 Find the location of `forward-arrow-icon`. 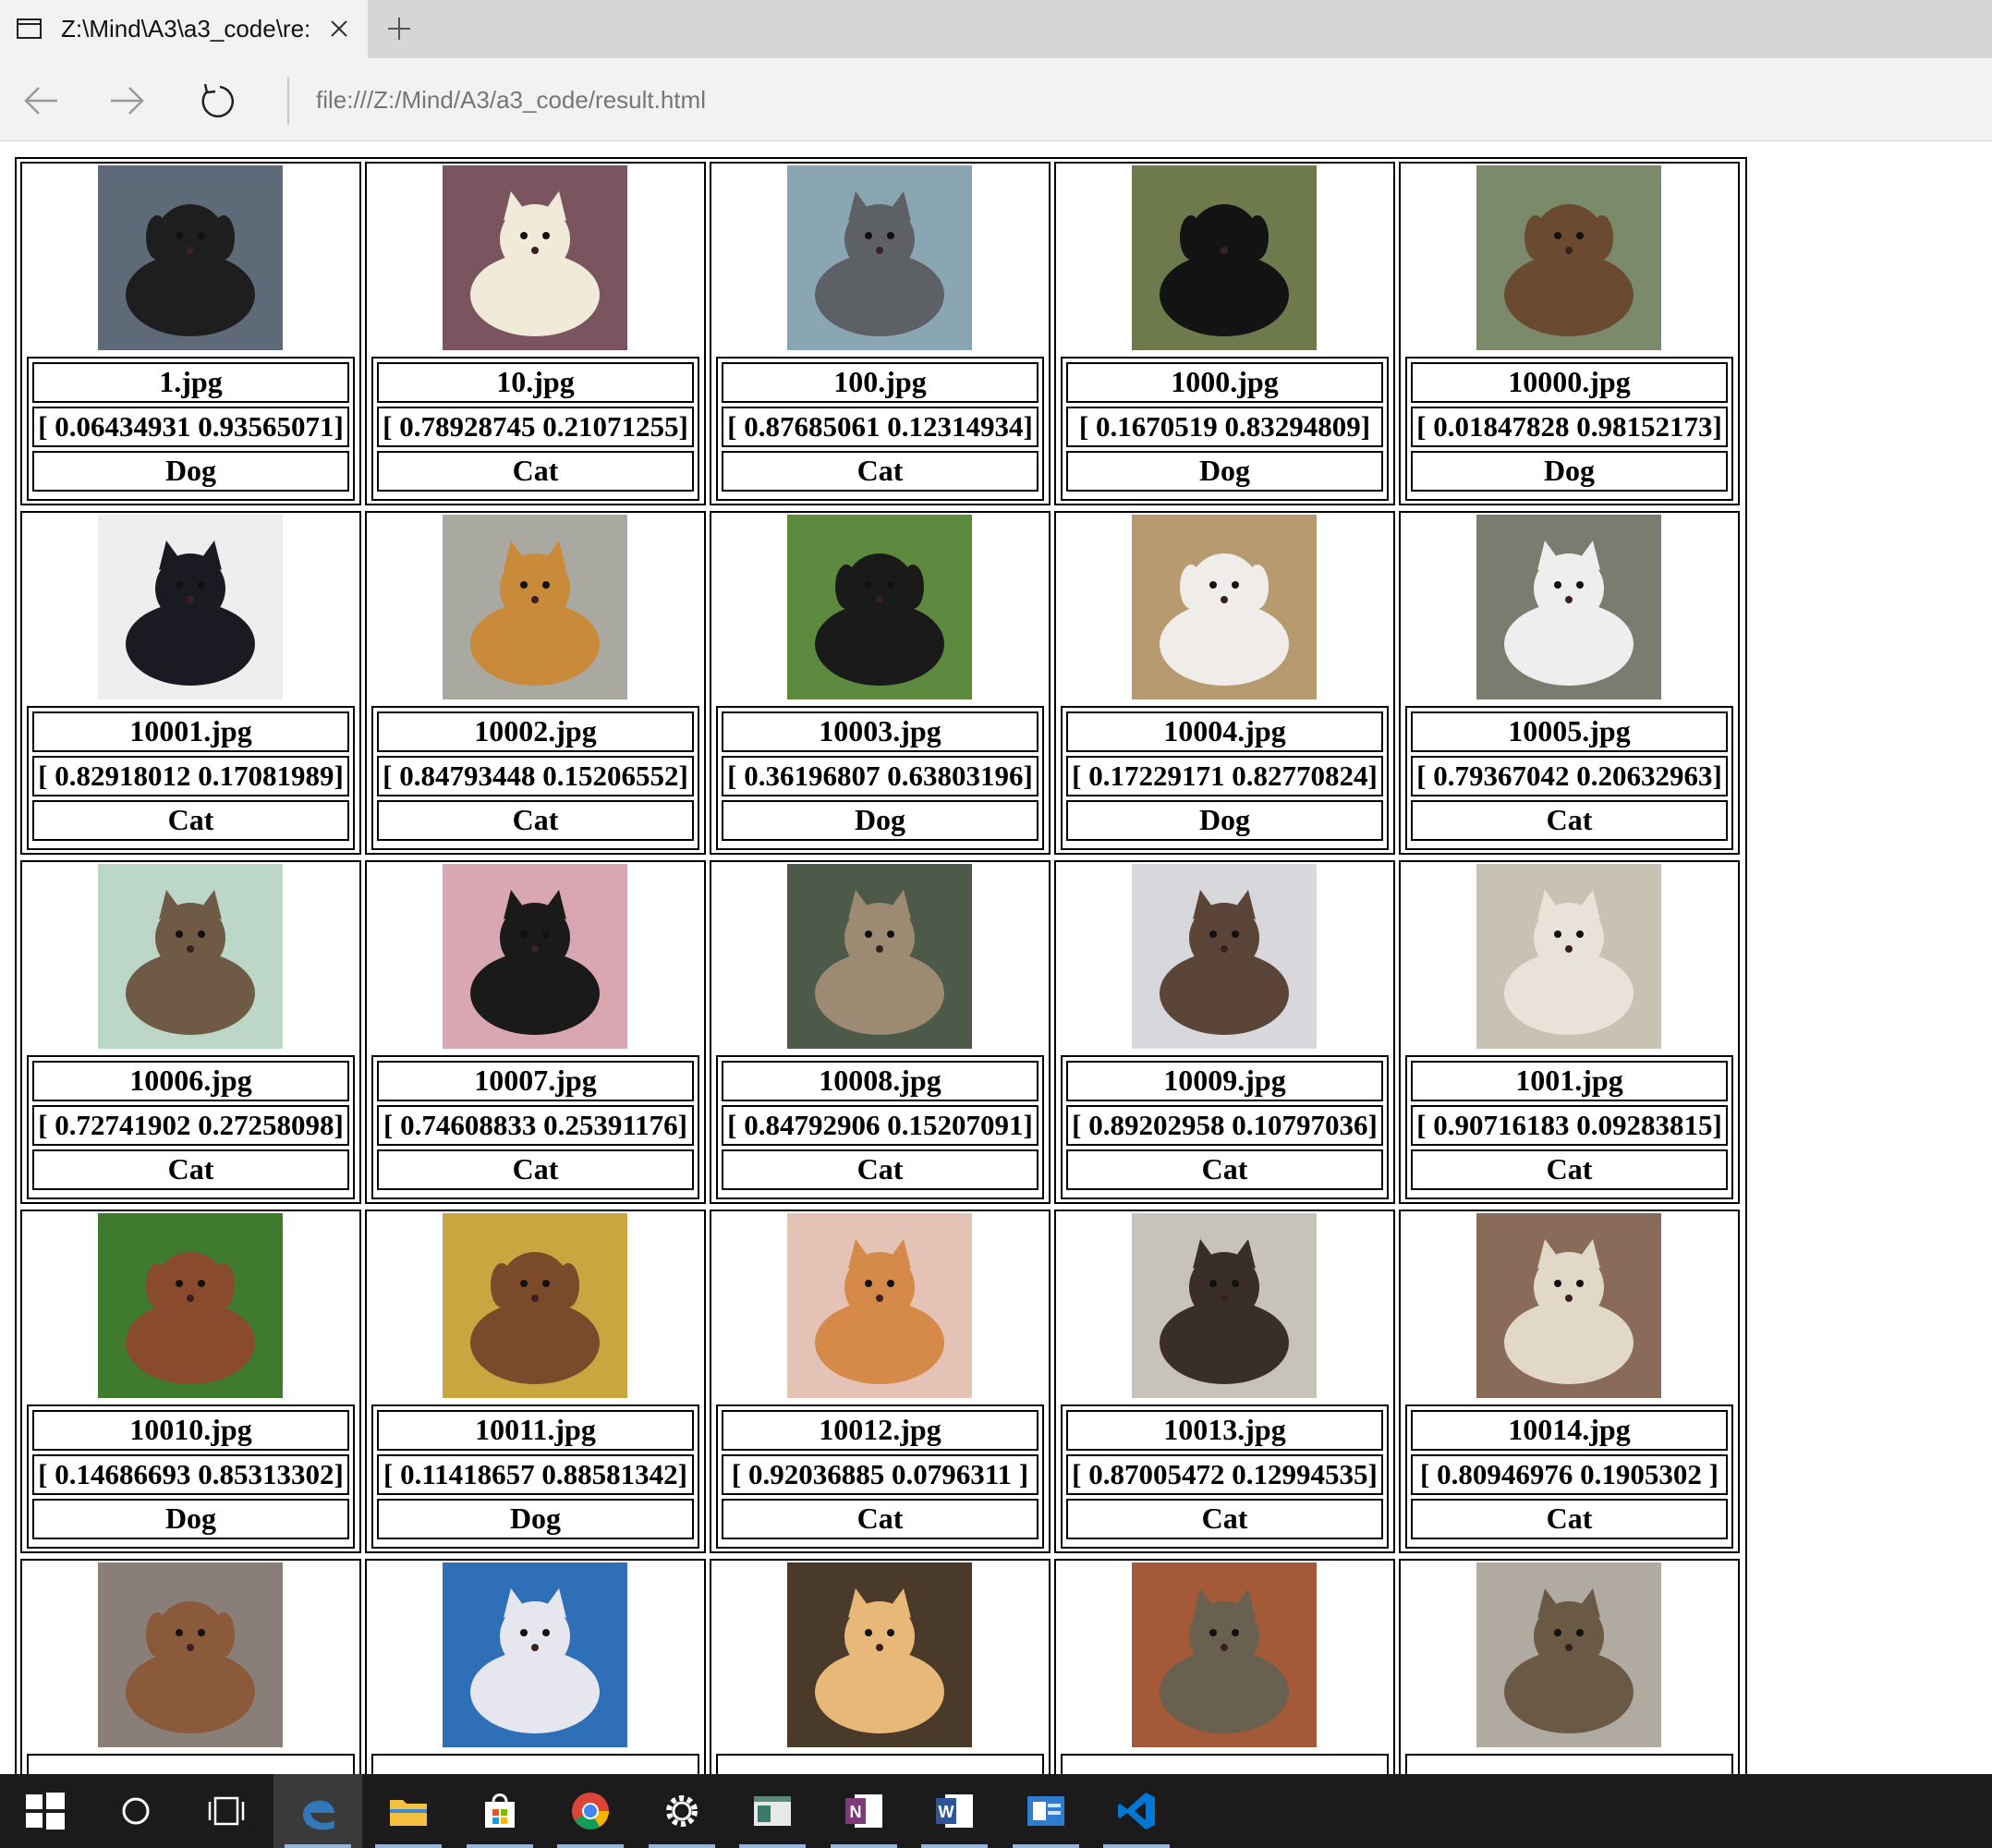

forward-arrow-icon is located at coordinates (127, 100).